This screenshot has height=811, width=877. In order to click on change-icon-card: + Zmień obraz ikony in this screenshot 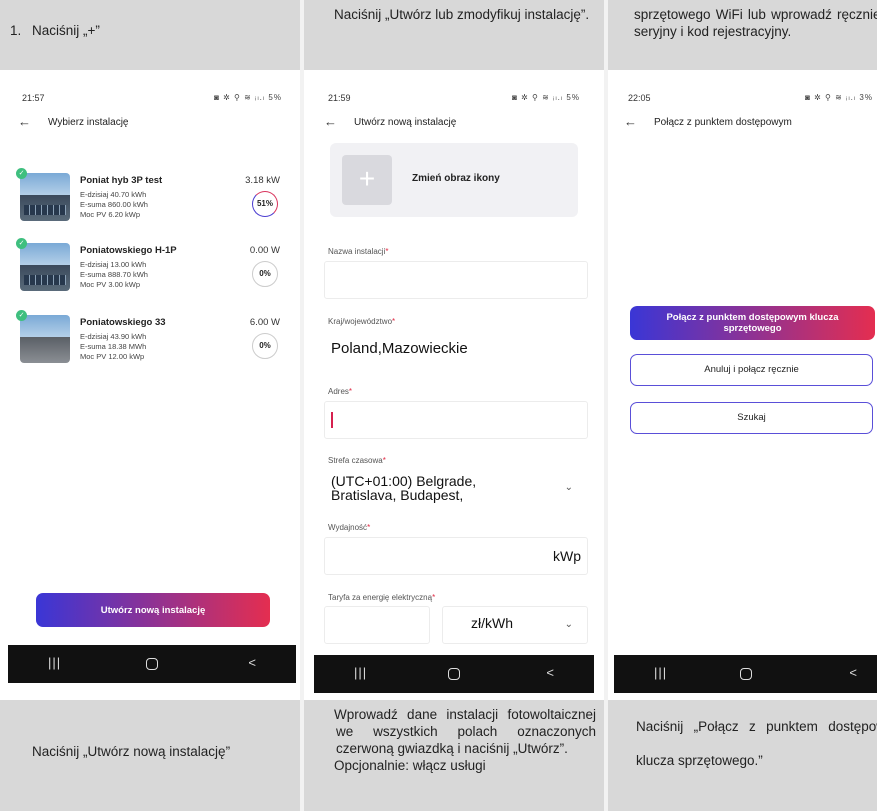, I will do `click(454, 180)`.